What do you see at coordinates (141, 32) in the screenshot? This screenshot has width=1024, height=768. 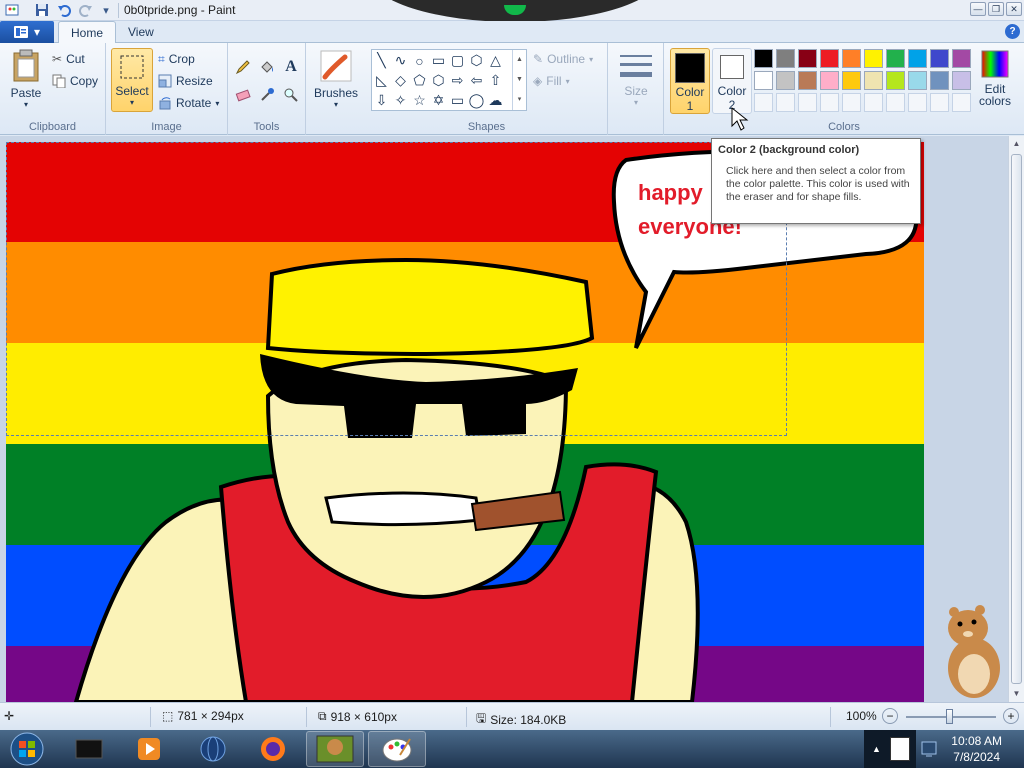 I see `tab-view: View` at bounding box center [141, 32].